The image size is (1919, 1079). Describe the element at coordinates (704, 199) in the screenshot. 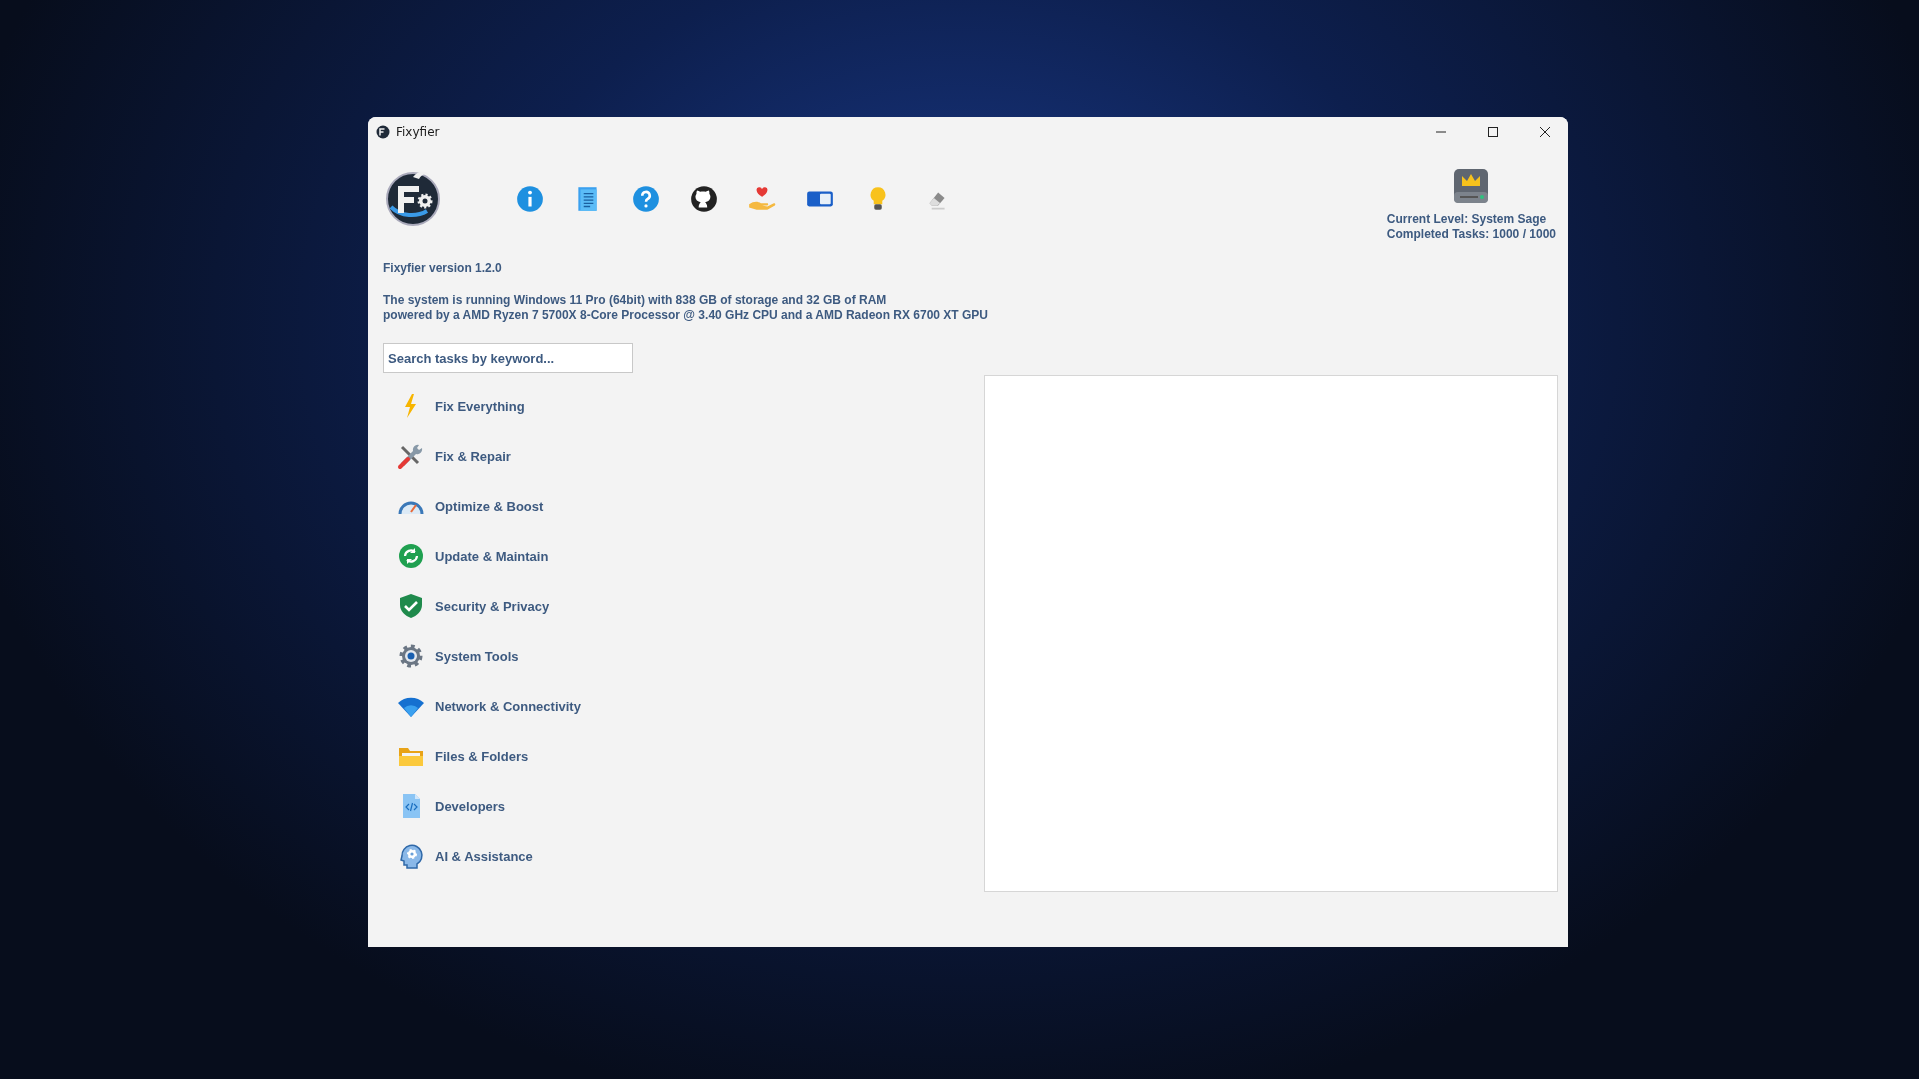

I see `github-icon` at that location.